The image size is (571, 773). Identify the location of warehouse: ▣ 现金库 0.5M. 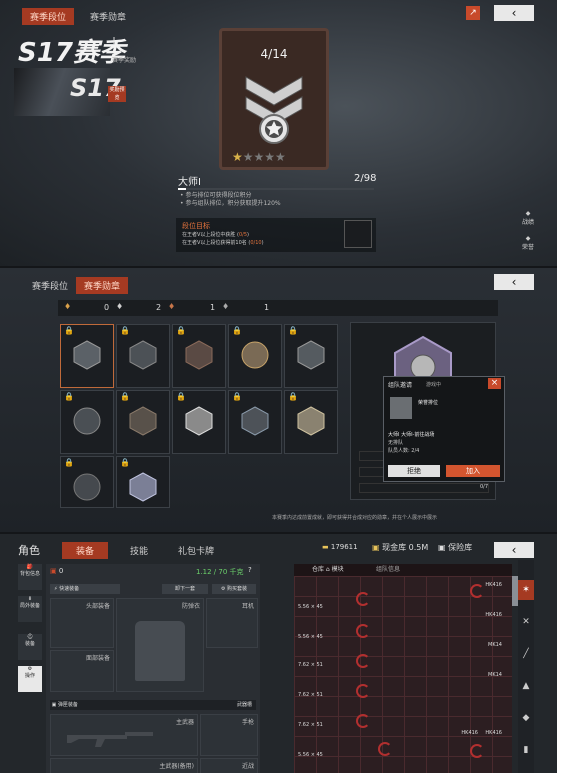
(400, 547).